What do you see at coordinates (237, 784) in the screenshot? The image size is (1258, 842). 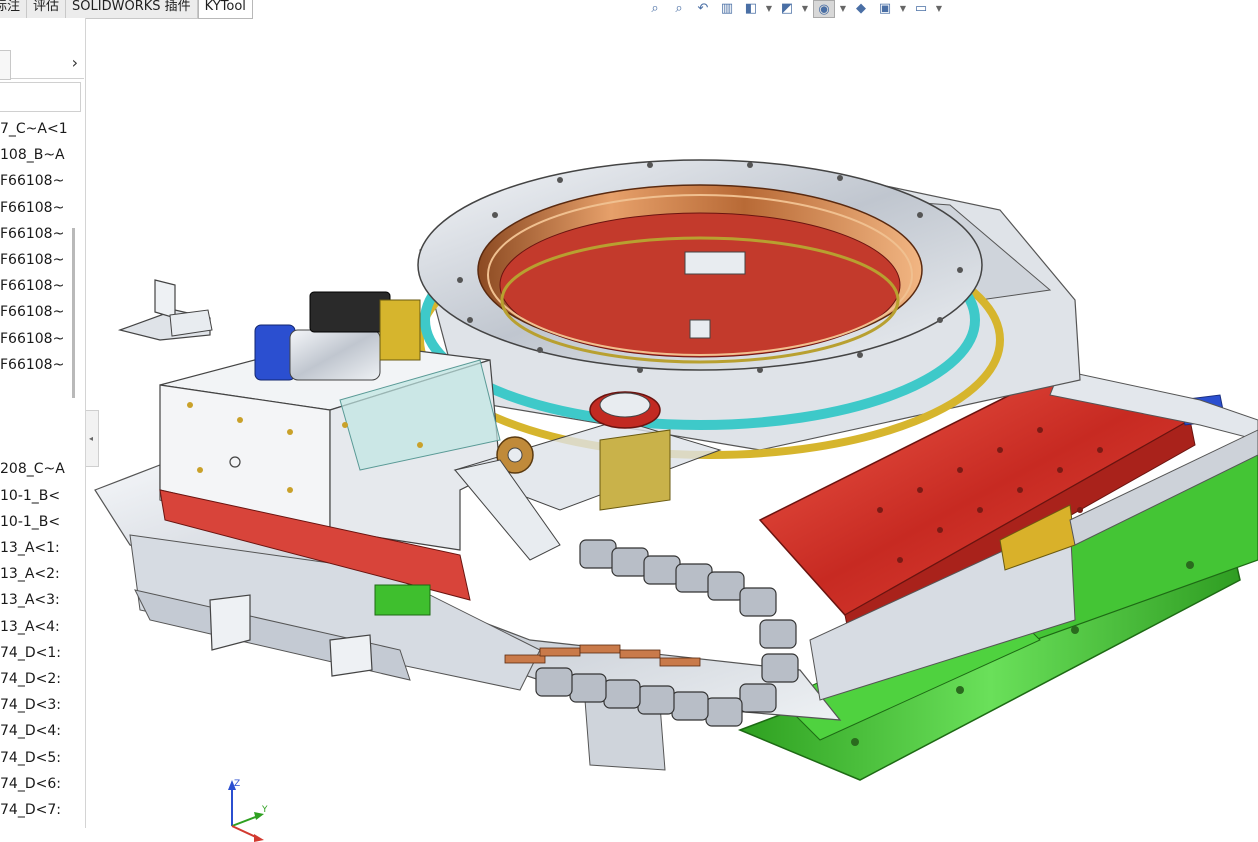 I see `svg-text: Z` at bounding box center [237, 784].